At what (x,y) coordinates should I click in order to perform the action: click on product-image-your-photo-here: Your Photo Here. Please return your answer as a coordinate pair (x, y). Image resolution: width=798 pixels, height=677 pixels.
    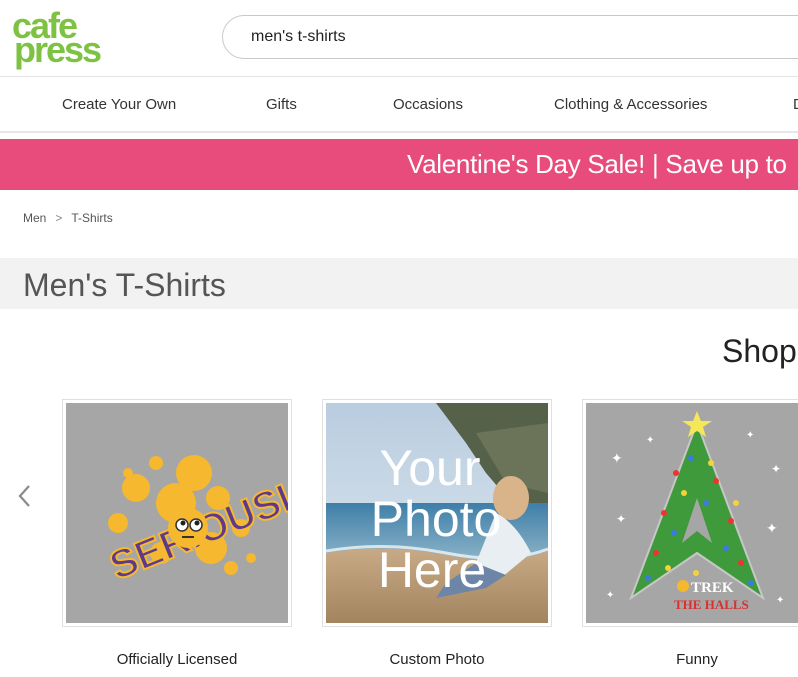
    Looking at the image, I should click on (437, 513).